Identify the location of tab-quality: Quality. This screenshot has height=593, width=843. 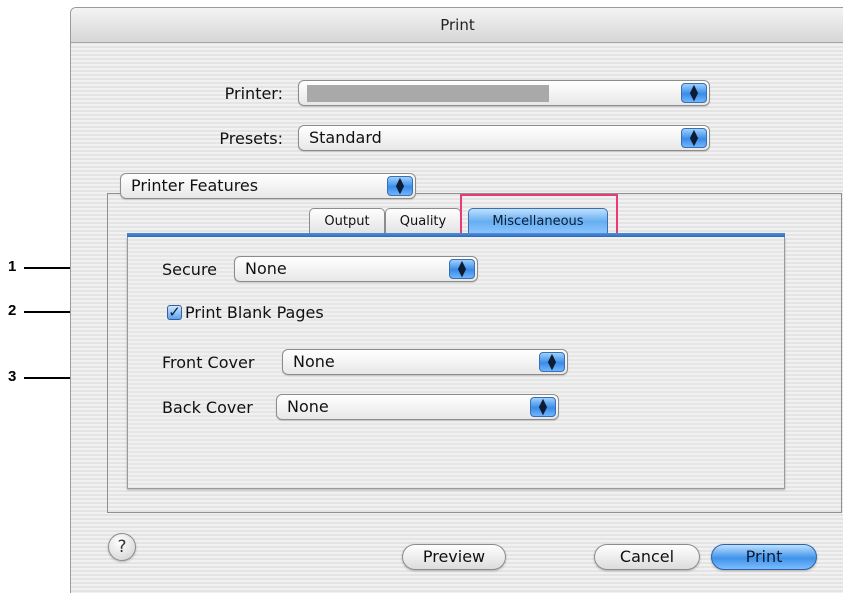
(423, 221).